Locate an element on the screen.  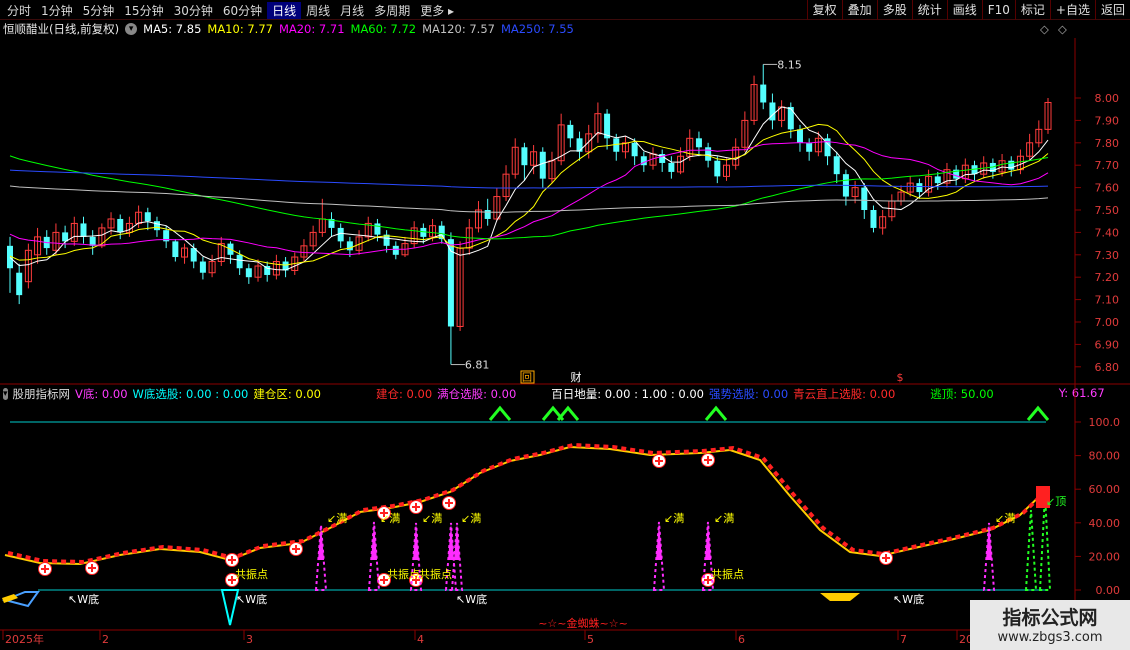
indicator-tick-label: 80.00 is located at coordinates (1105, 456).